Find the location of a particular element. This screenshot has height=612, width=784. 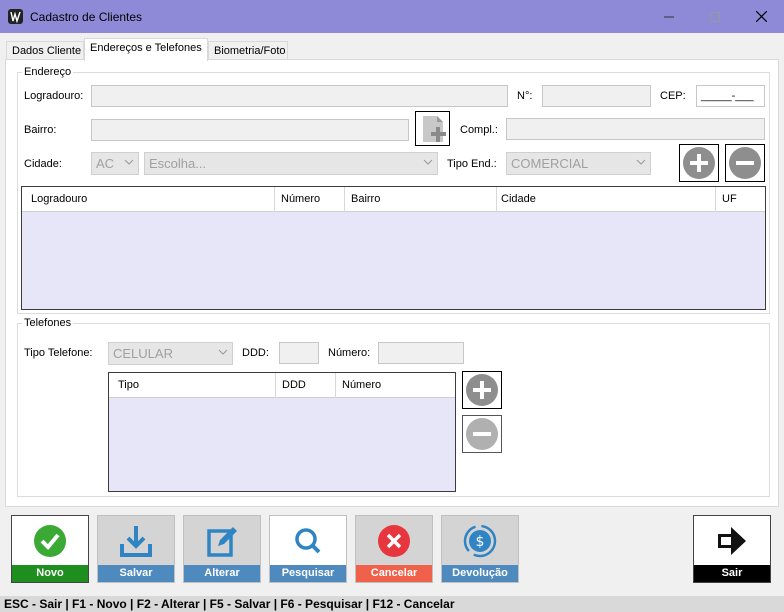

close-button is located at coordinates (761, 16).